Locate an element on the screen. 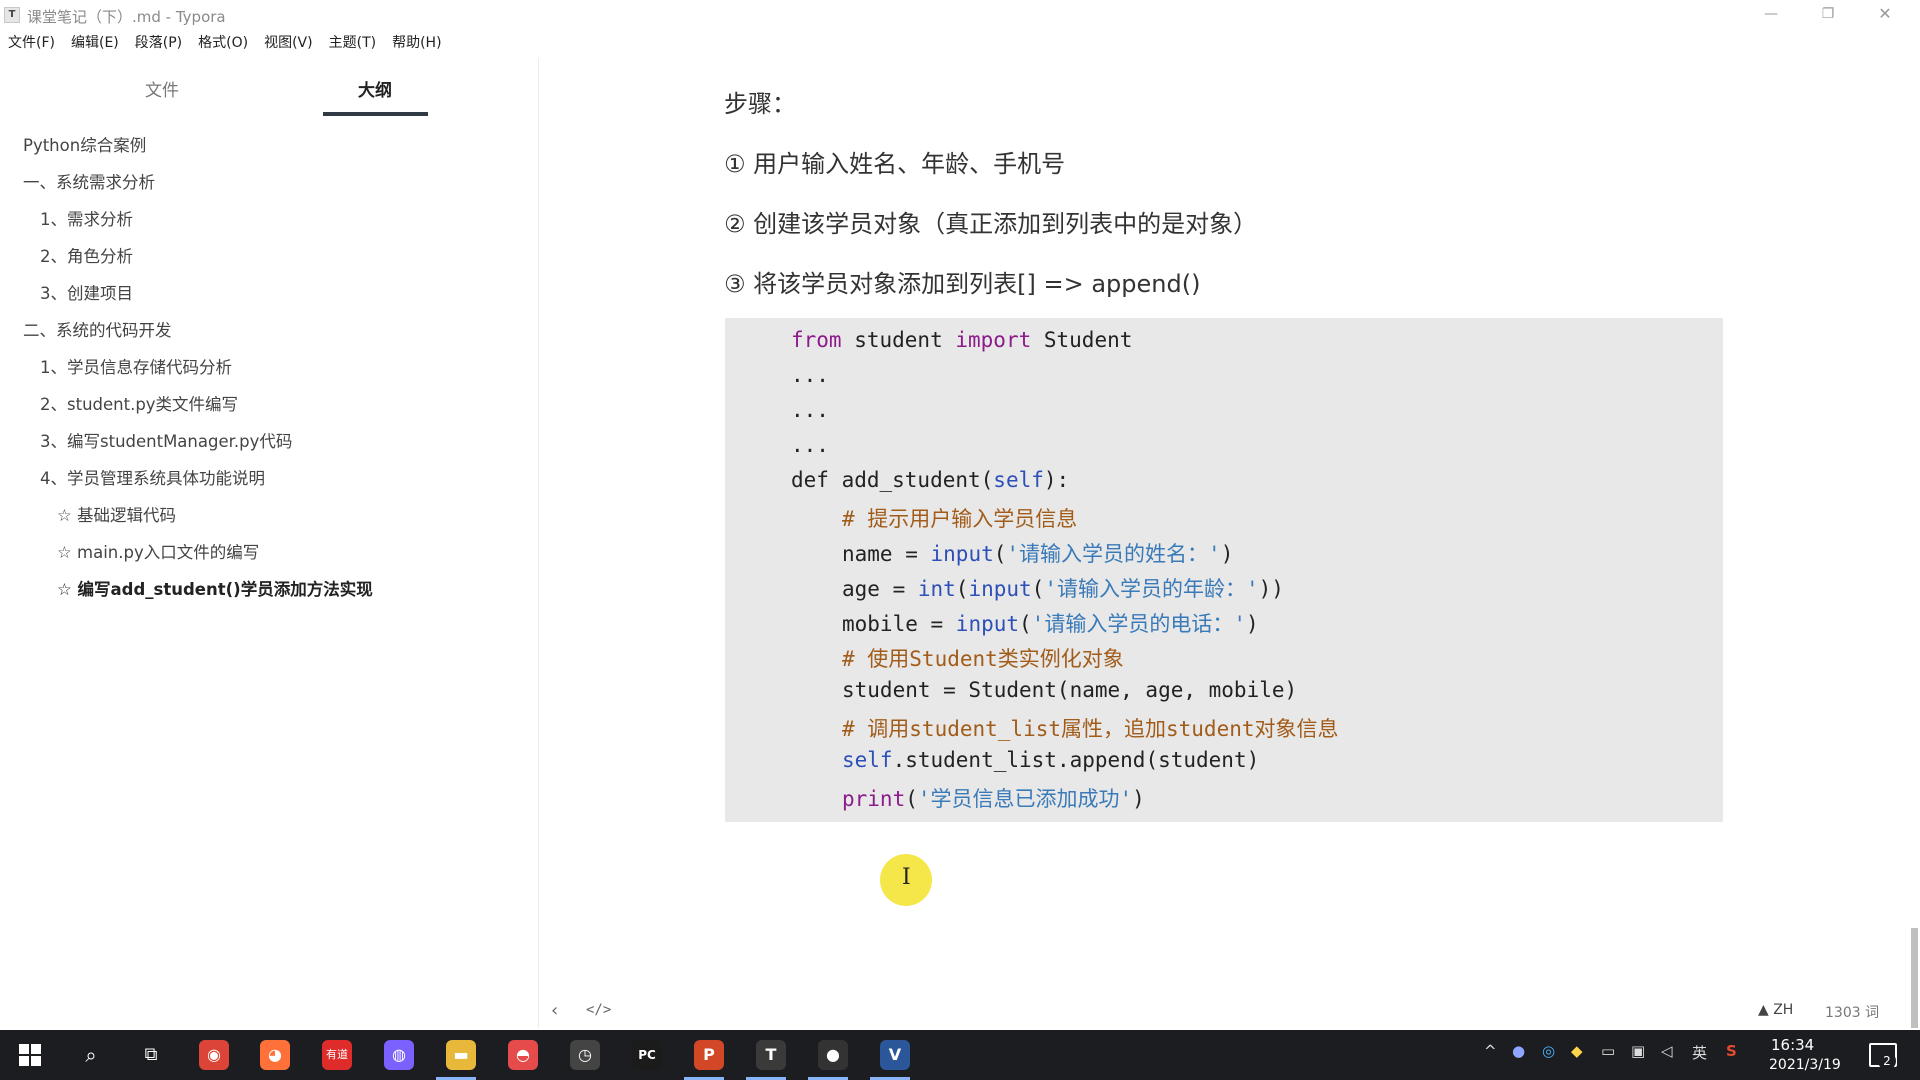 Image resolution: width=1920 pixels, height=1080 pixels. step-3: ③ 将该学员对象添加到列表[] => append() is located at coordinates (962, 284).